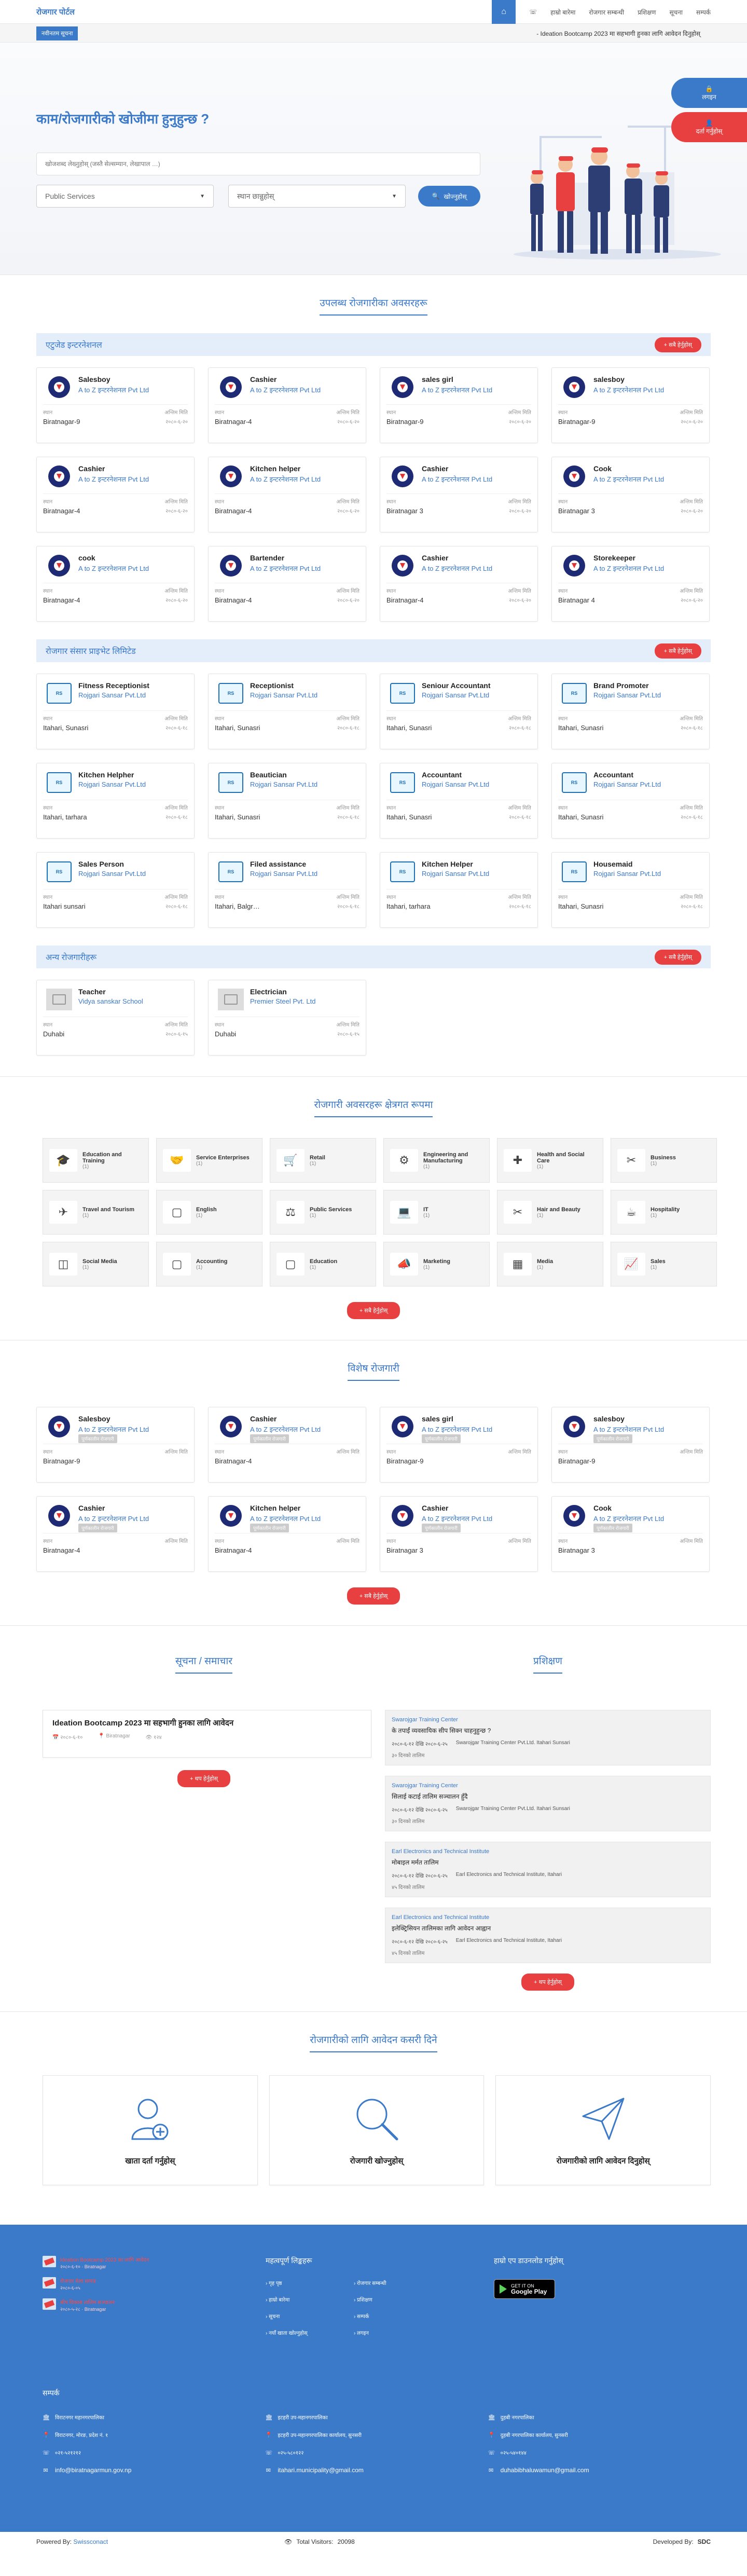  What do you see at coordinates (398, 2299) in the screenshot?
I see `footer-link: › प्रशिक्षण` at bounding box center [398, 2299].